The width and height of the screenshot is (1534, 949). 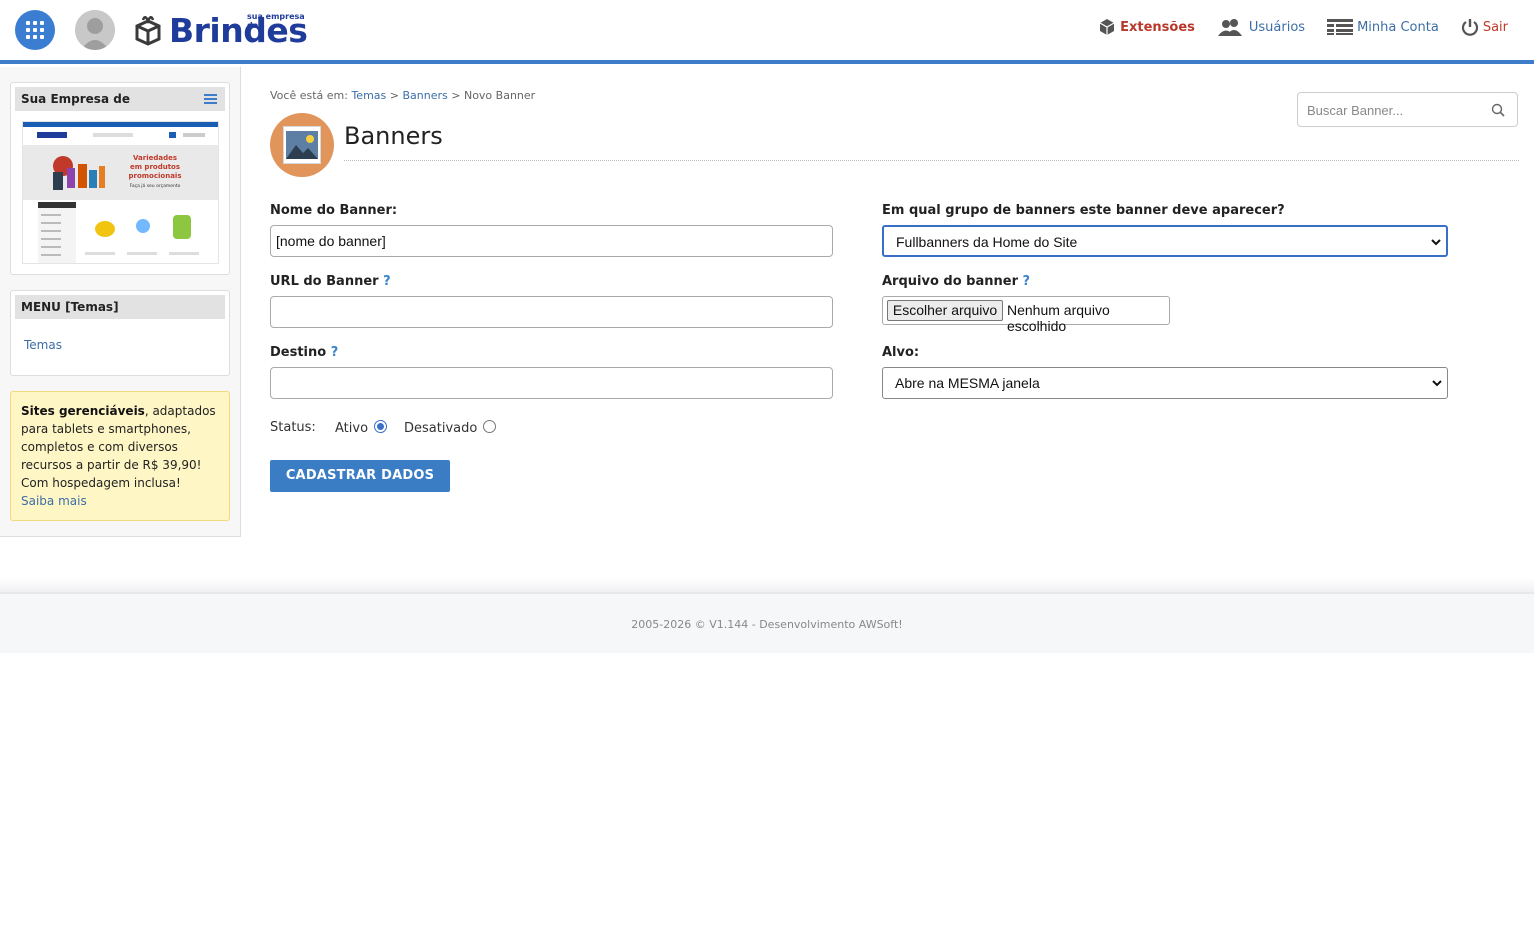 I want to click on banner-url-input, so click(x=551, y=312).